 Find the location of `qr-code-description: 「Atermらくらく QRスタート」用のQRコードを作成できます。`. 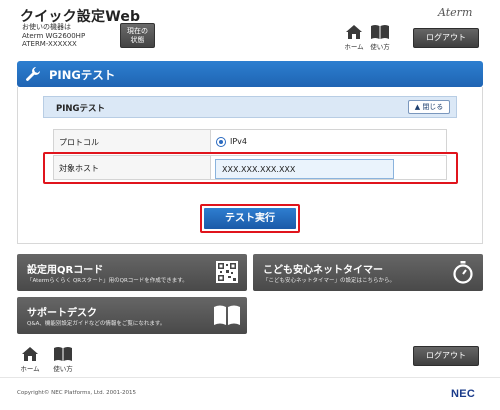

qr-code-description: 「Atermらくらく QRスタート」用のQRコードを作成できます。 is located at coordinates (107, 281).